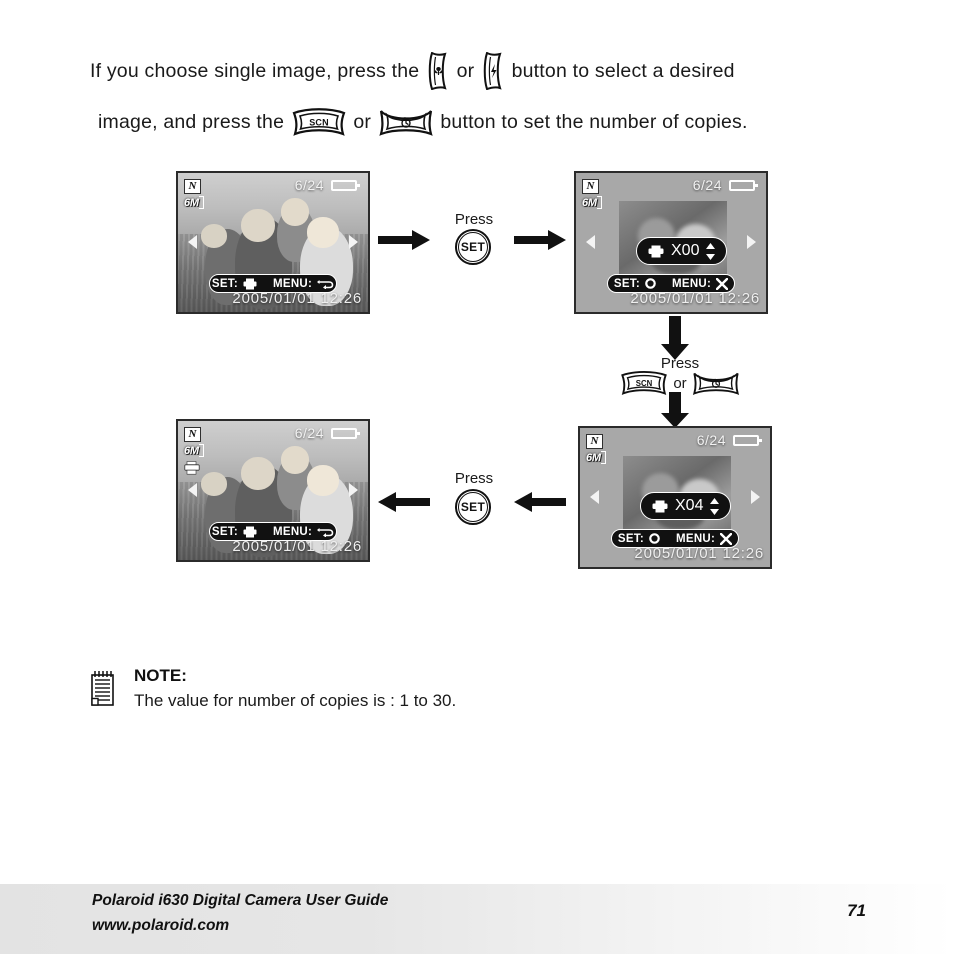 The height and width of the screenshot is (954, 954). I want to click on instruction-or-2: or, so click(362, 122).